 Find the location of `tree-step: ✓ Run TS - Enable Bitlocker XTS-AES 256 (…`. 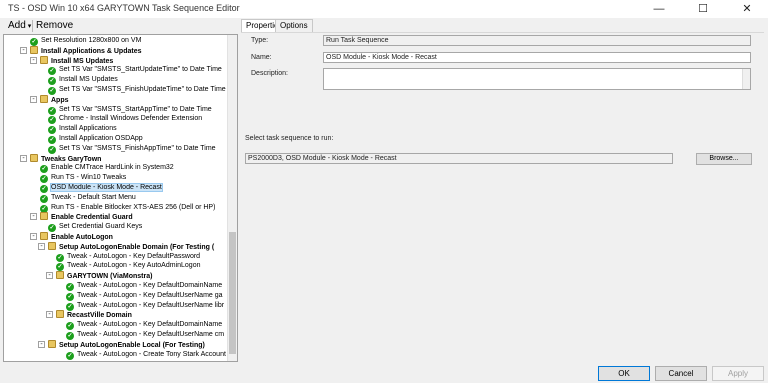

tree-step: ✓ Run TS - Enable Bitlocker XTS-AES 256 (… is located at coordinates (127, 208).